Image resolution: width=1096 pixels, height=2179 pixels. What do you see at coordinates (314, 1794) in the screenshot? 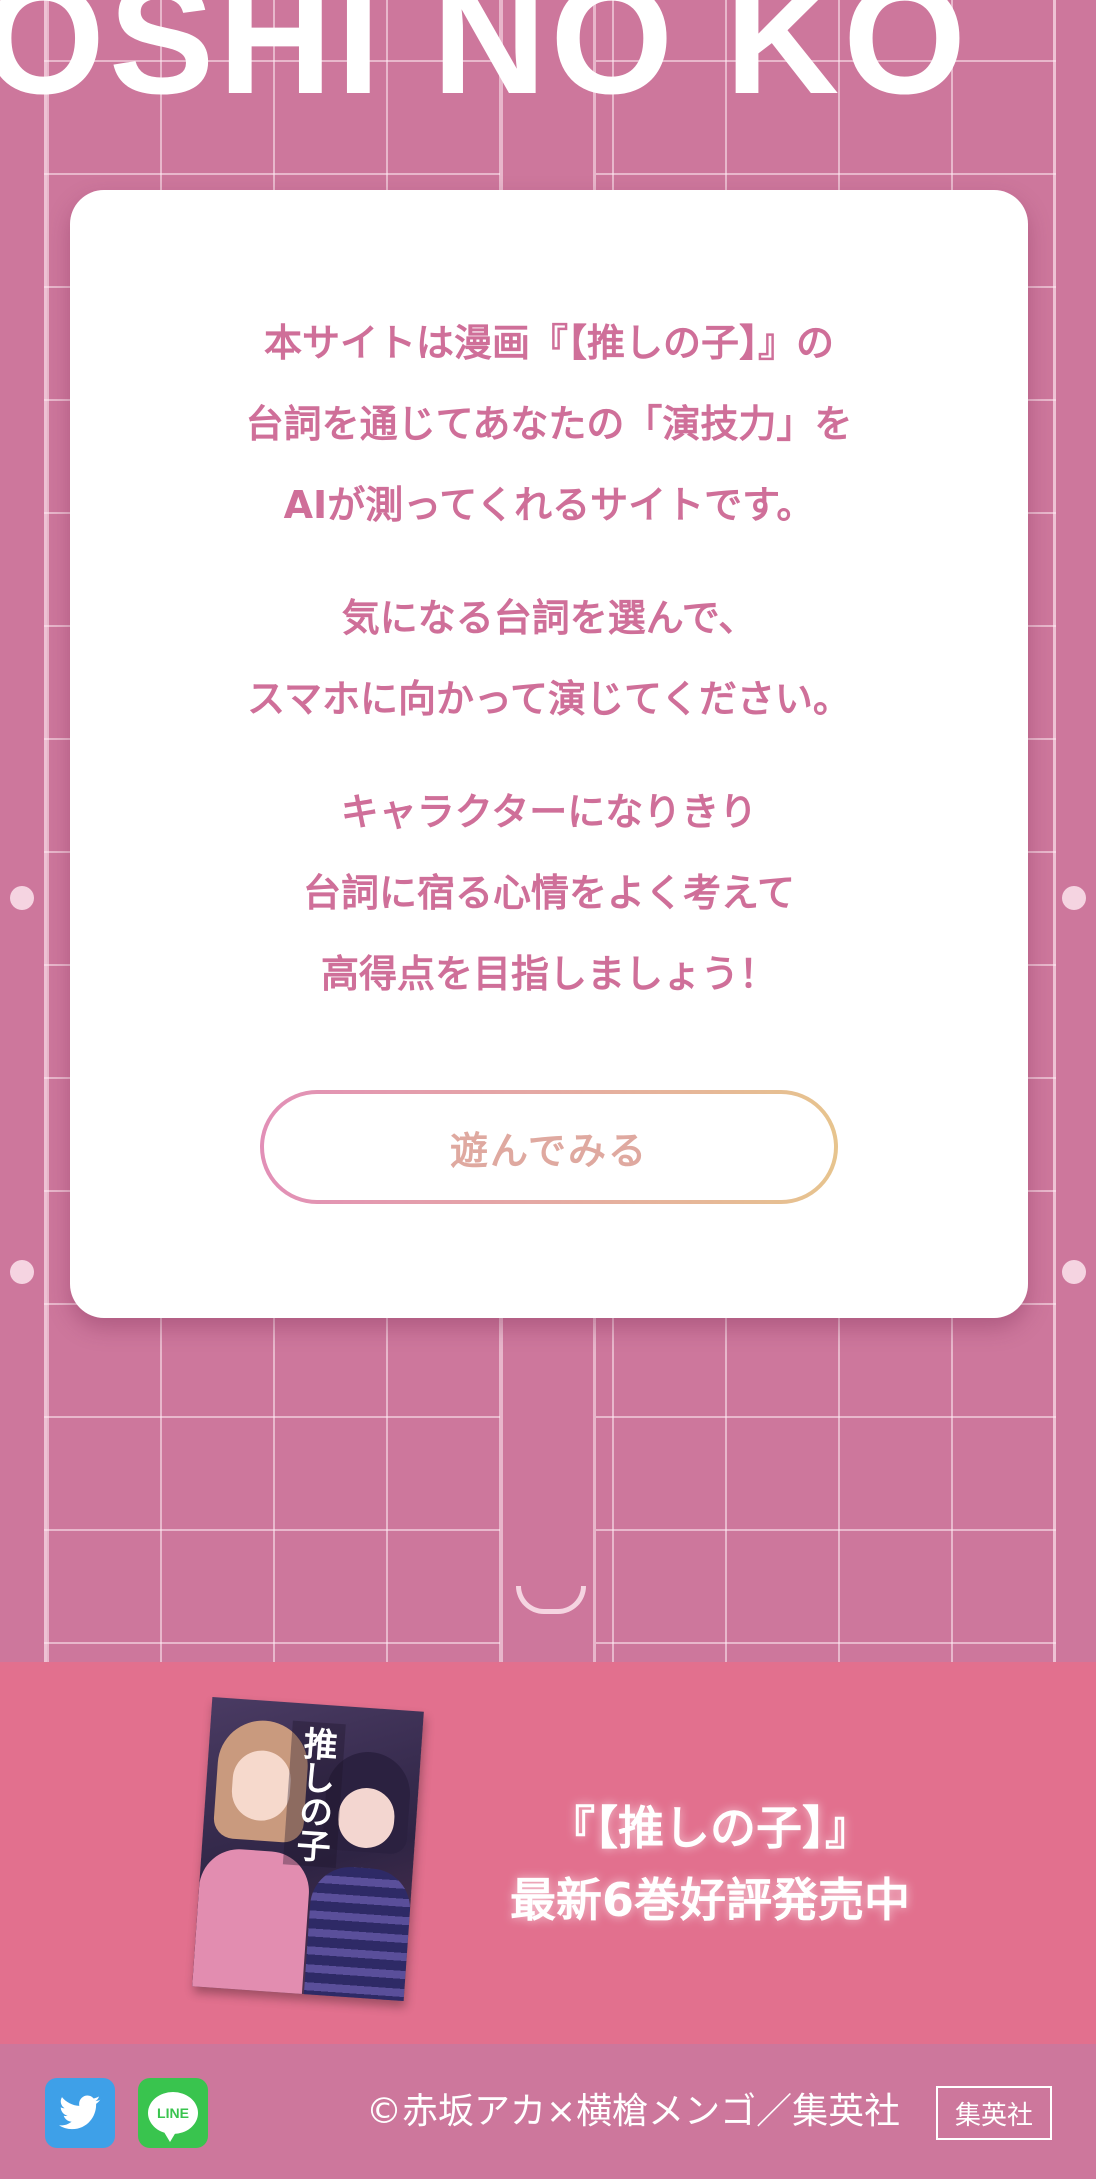
I see `cover-title: 推しの子` at bounding box center [314, 1794].